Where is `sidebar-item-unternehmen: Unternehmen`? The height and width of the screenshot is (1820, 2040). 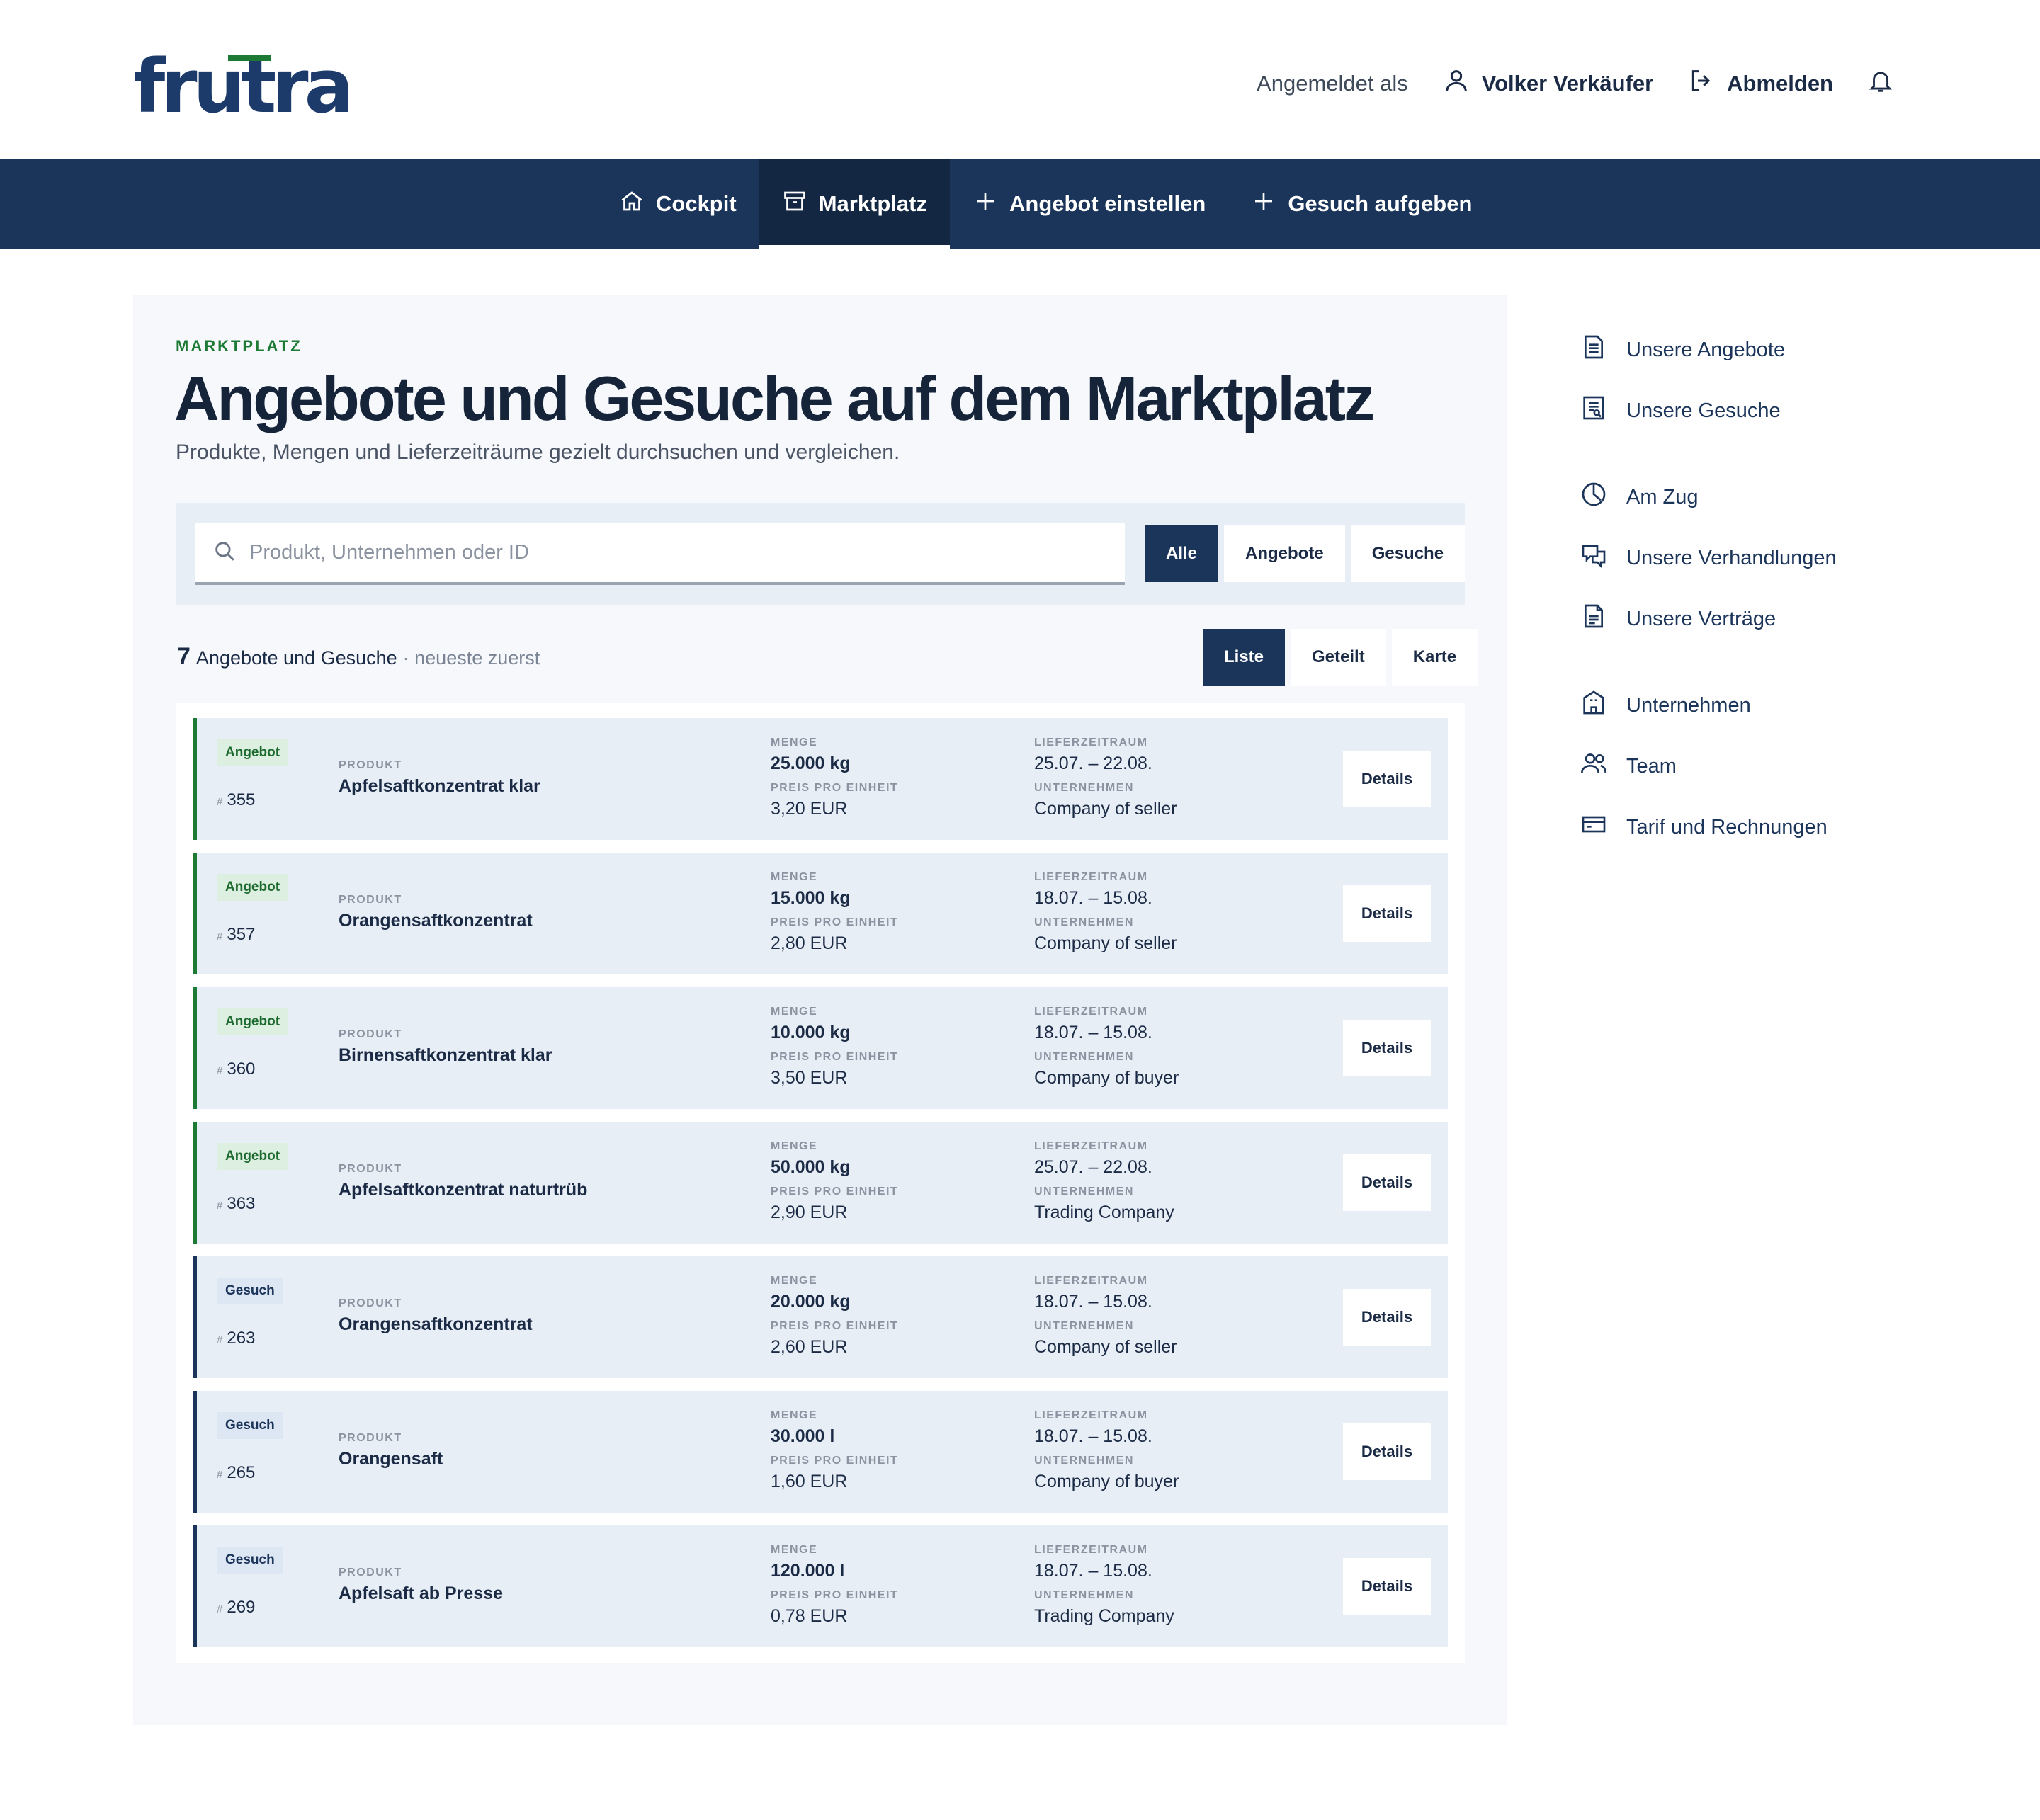
sidebar-item-unternehmen: Unternehmen is located at coordinates (1666, 705).